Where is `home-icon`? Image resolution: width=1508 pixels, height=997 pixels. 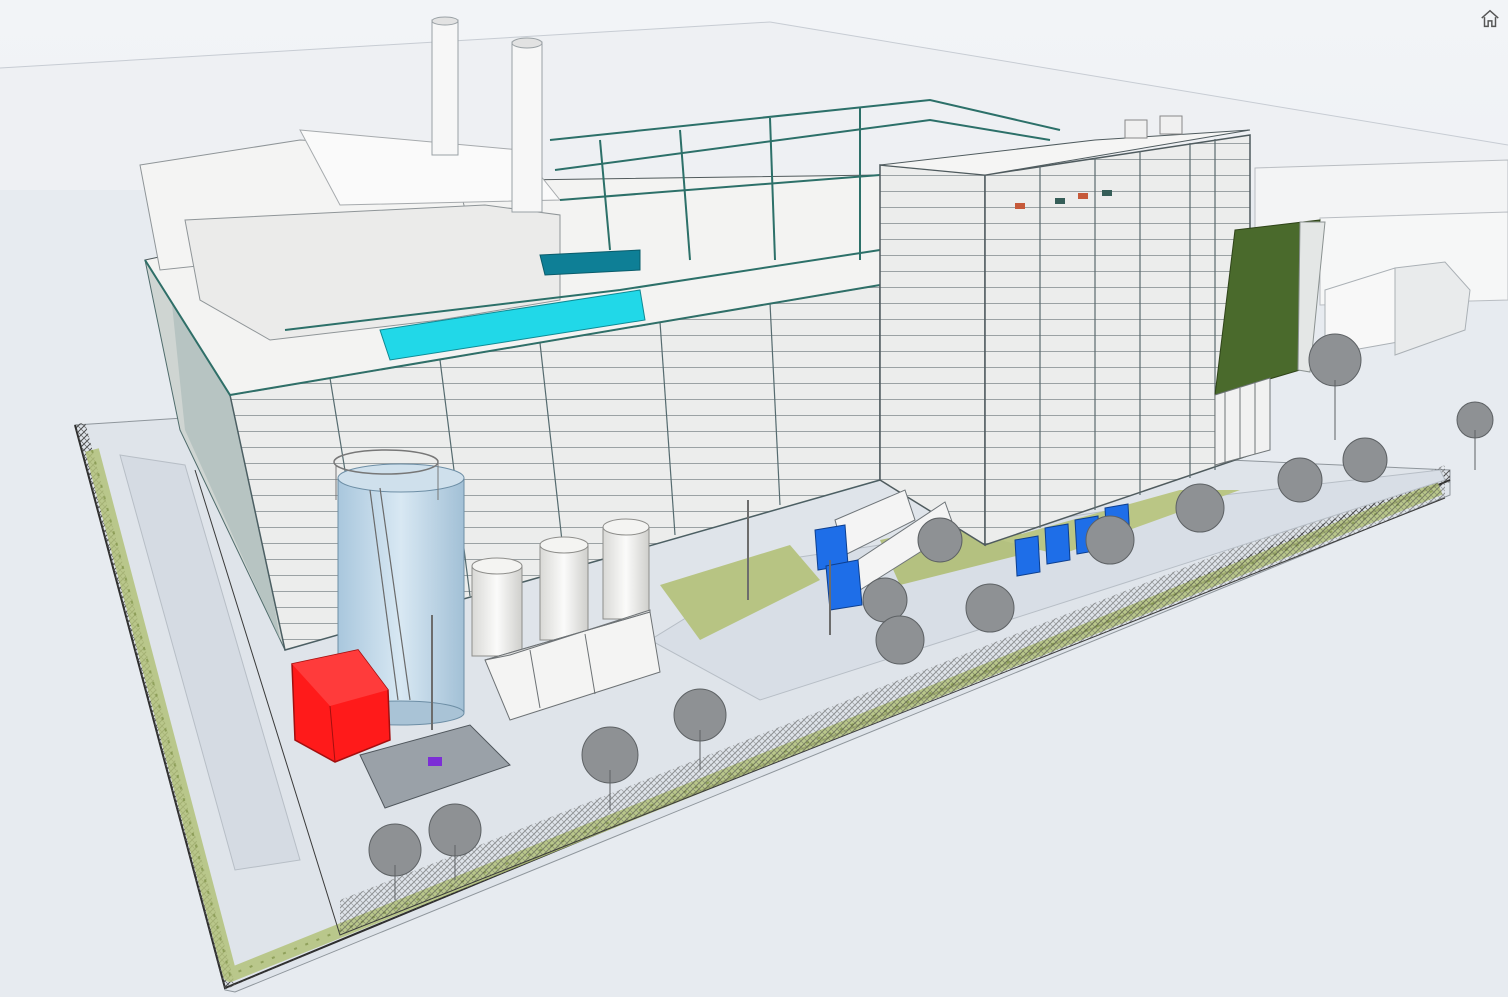 home-icon is located at coordinates (1490, 18).